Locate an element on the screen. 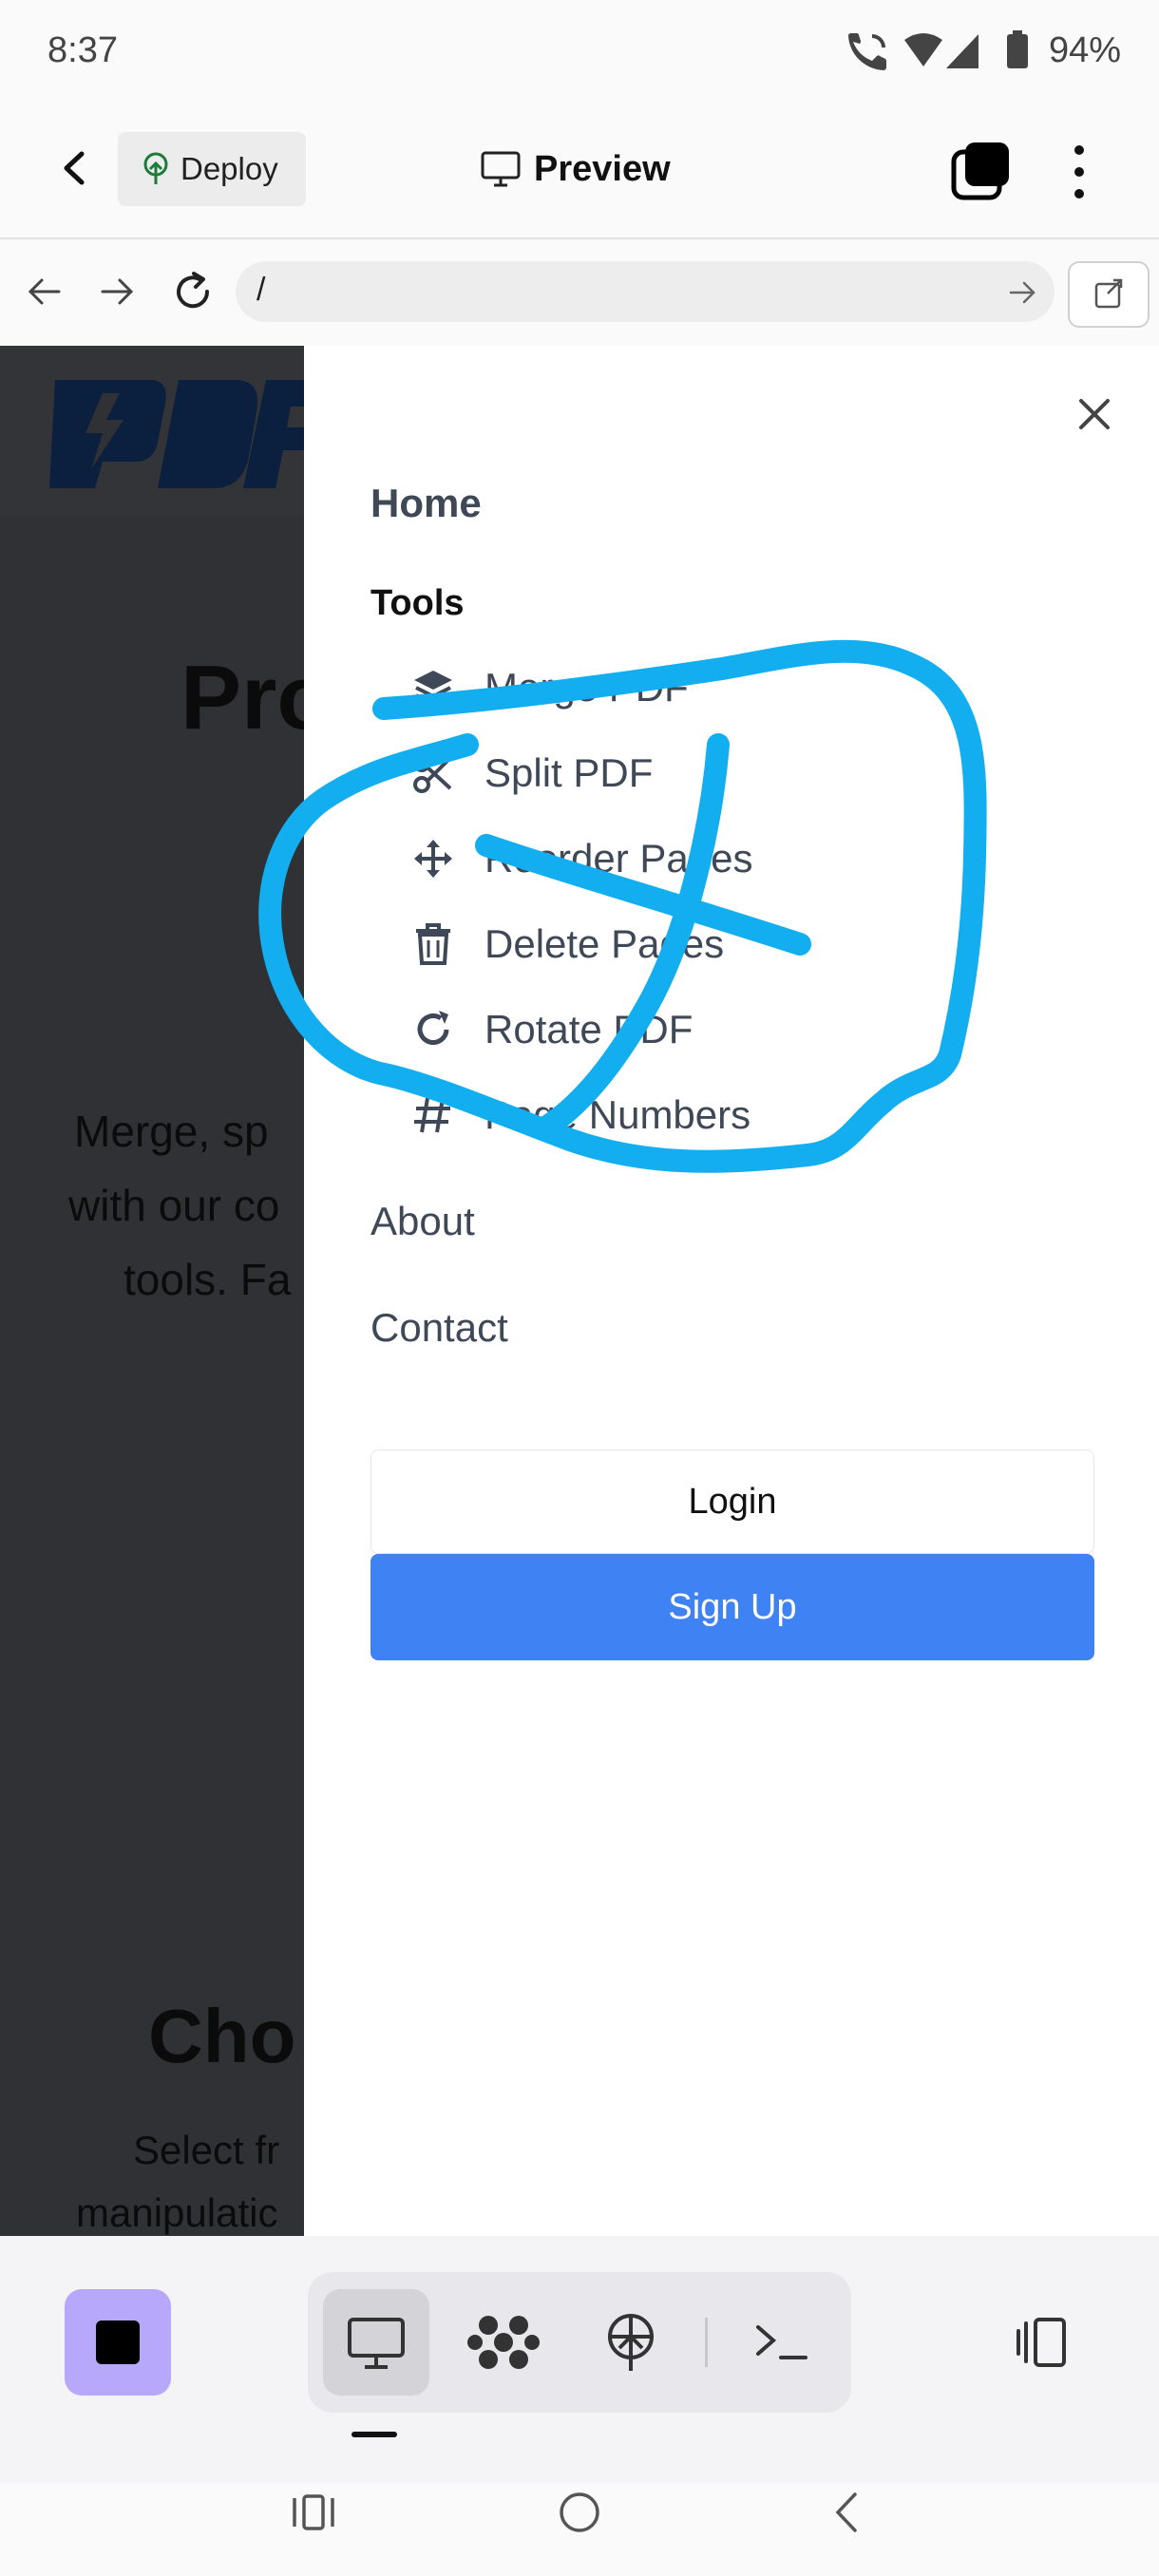  tool-merge-pdf: Merge PDF is located at coordinates (549, 687).